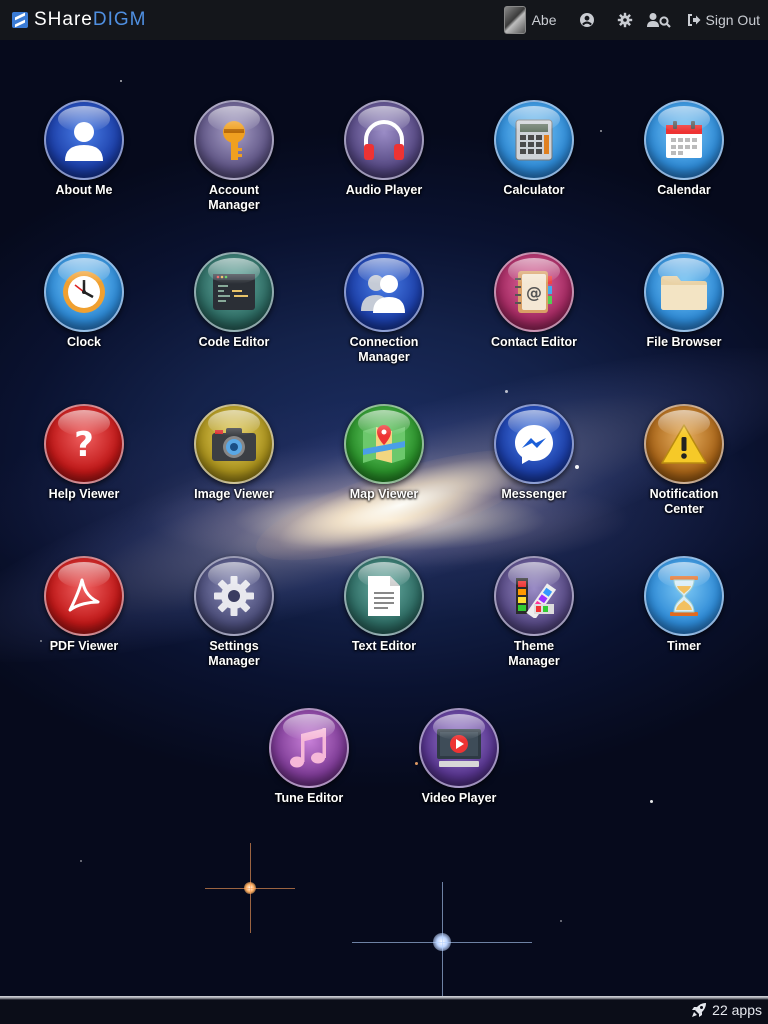 The width and height of the screenshot is (768, 1024). Describe the element at coordinates (699, 1010) in the screenshot. I see `rocket-icon` at that location.